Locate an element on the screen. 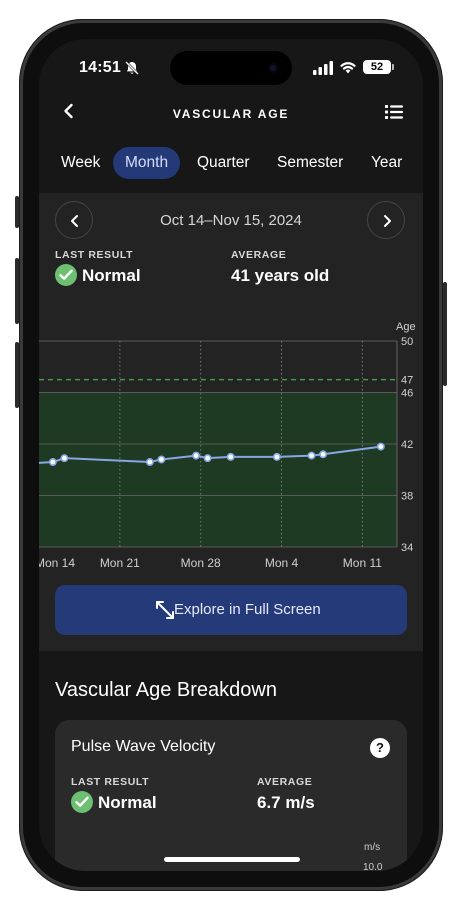 The height and width of the screenshot is (910, 462). tab-quarter: Quarter is located at coordinates (223, 163).